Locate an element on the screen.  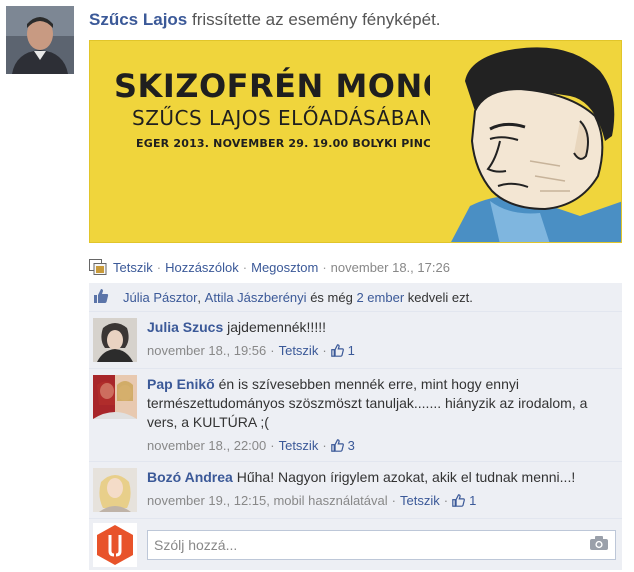
liker-link-1: Júlia Pásztor is located at coordinates (160, 297).